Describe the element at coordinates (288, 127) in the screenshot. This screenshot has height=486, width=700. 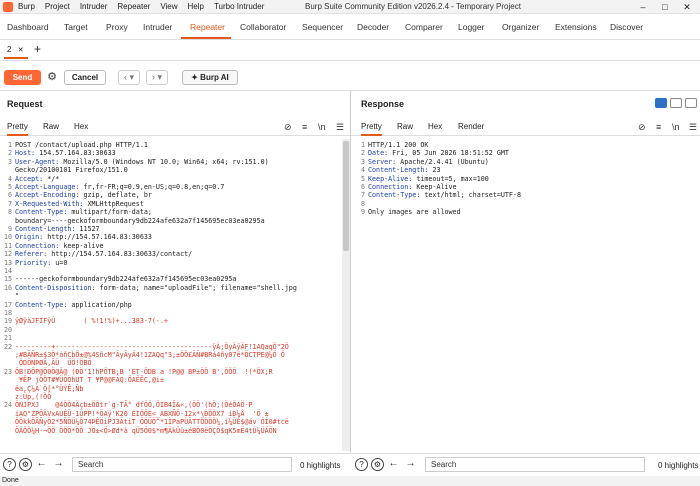
I see `hide-eye-icon: ⊘` at that location.